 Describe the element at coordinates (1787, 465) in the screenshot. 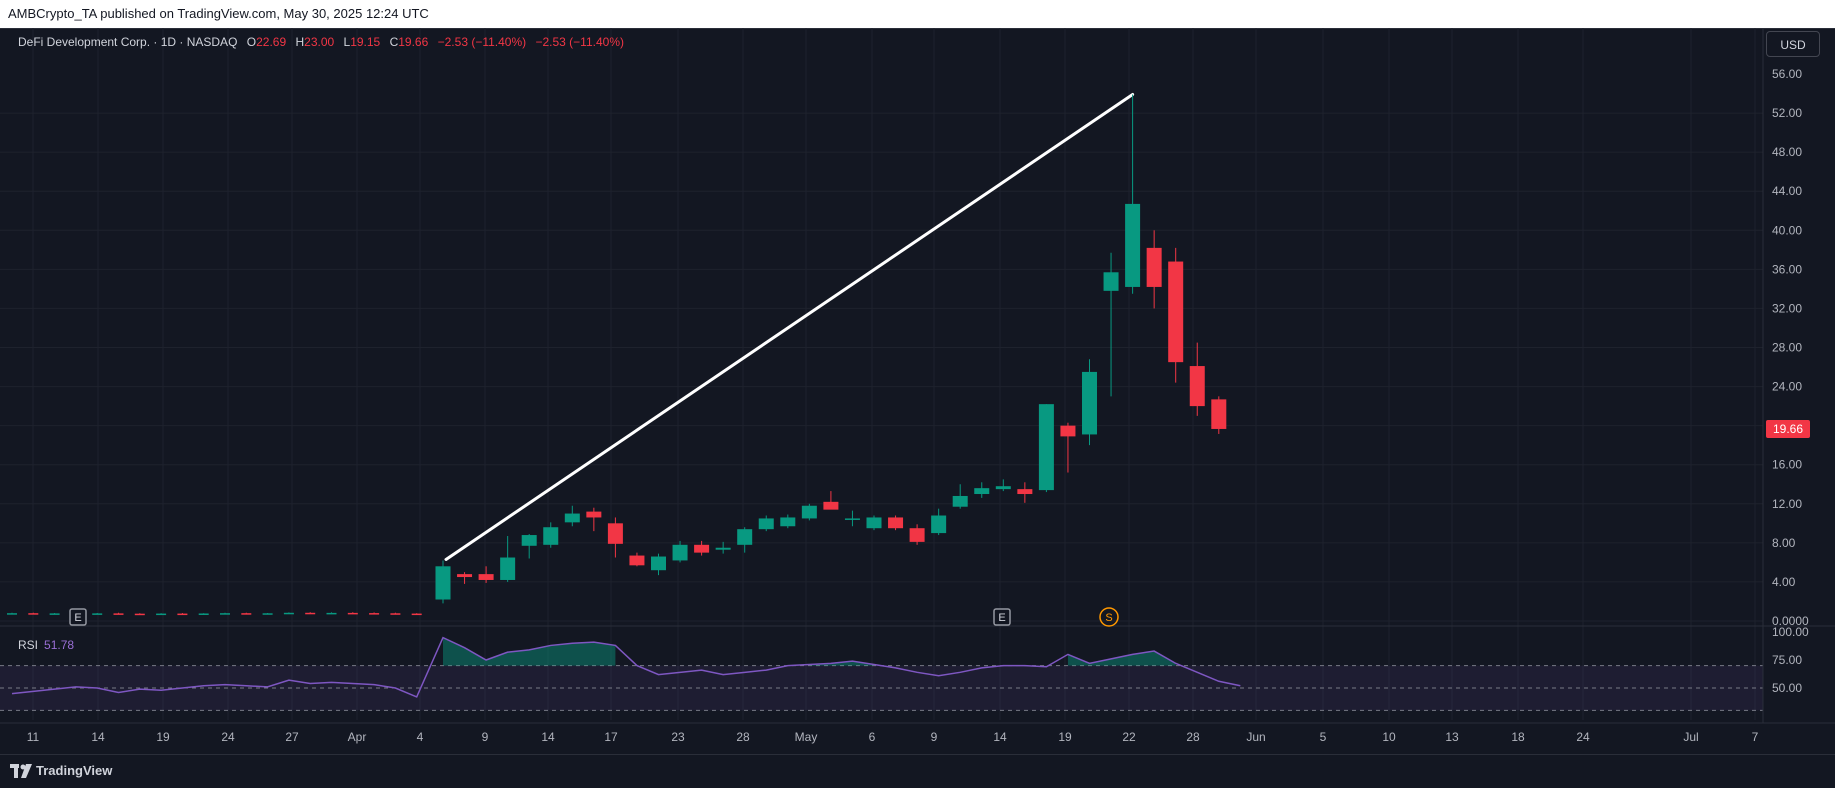

I see `price-tick-label: 16.00` at that location.